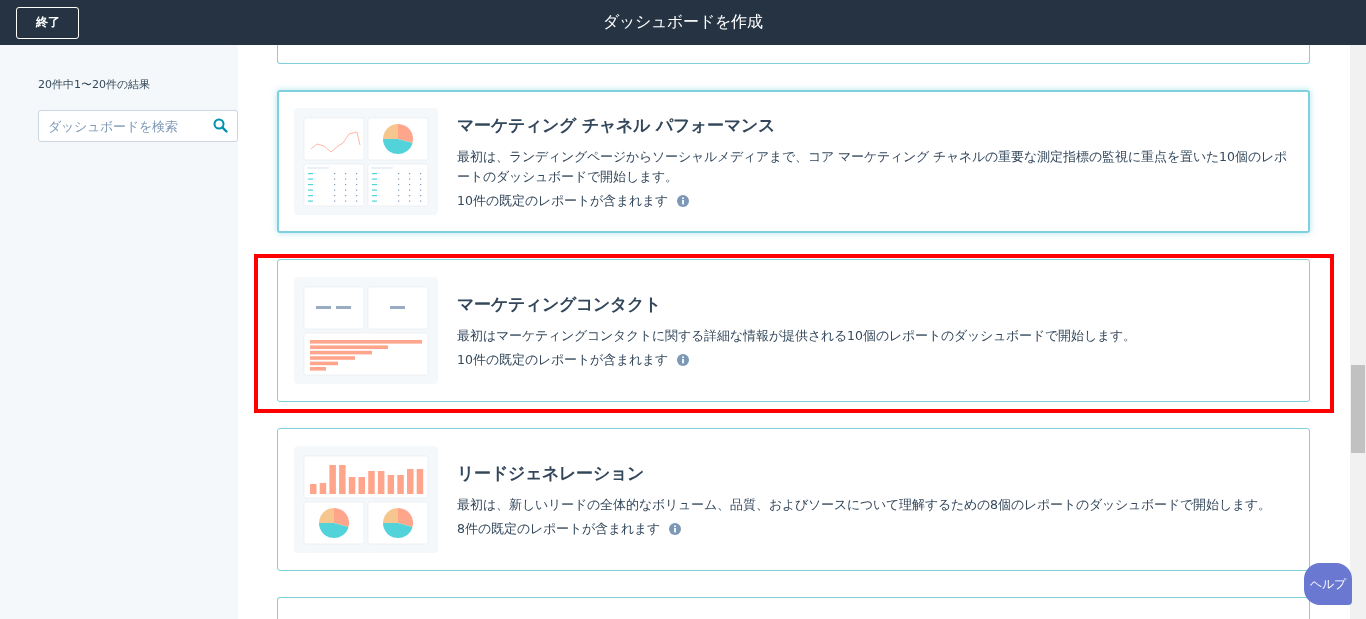 This screenshot has height=619, width=1366. Describe the element at coordinates (551, 473) in the screenshot. I see `card-title: リードジェネレーション` at that location.